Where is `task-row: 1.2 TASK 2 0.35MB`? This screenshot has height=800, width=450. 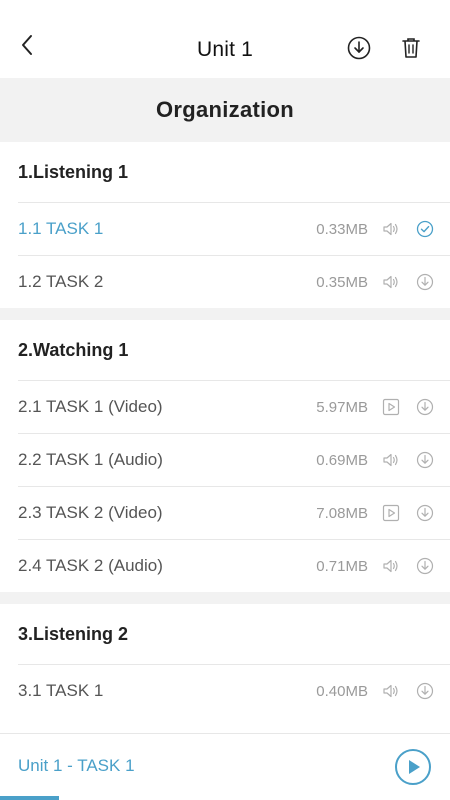 task-row: 1.2 TASK 2 0.35MB is located at coordinates (234, 281).